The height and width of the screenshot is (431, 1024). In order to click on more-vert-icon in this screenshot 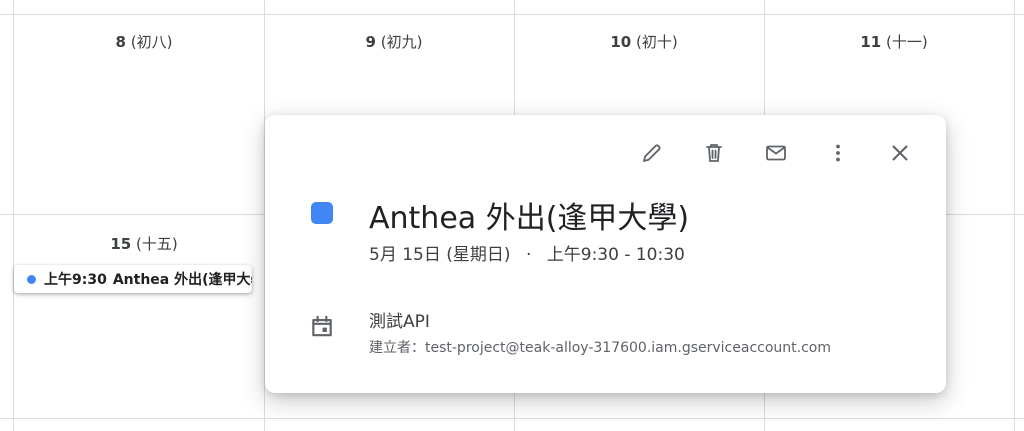, I will do `click(838, 153)`.